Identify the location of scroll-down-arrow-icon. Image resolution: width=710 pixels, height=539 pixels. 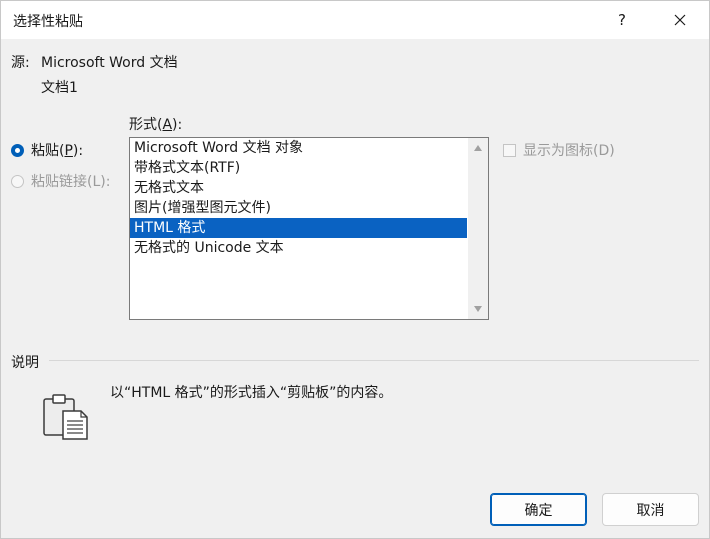
(478, 309).